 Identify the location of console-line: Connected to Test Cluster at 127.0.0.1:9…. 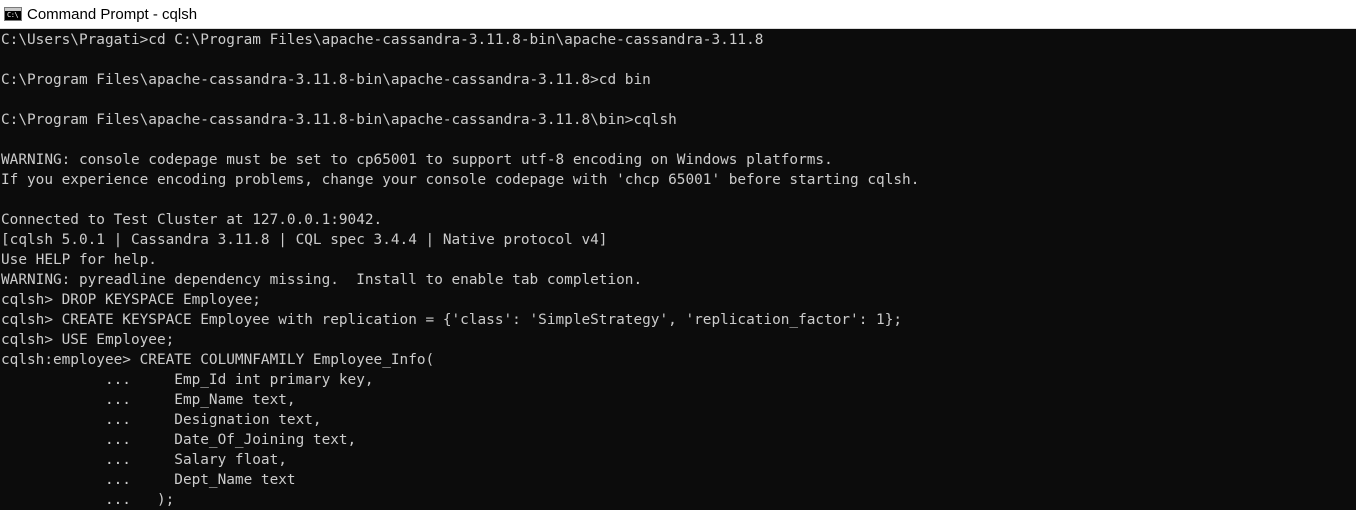
(192, 220).